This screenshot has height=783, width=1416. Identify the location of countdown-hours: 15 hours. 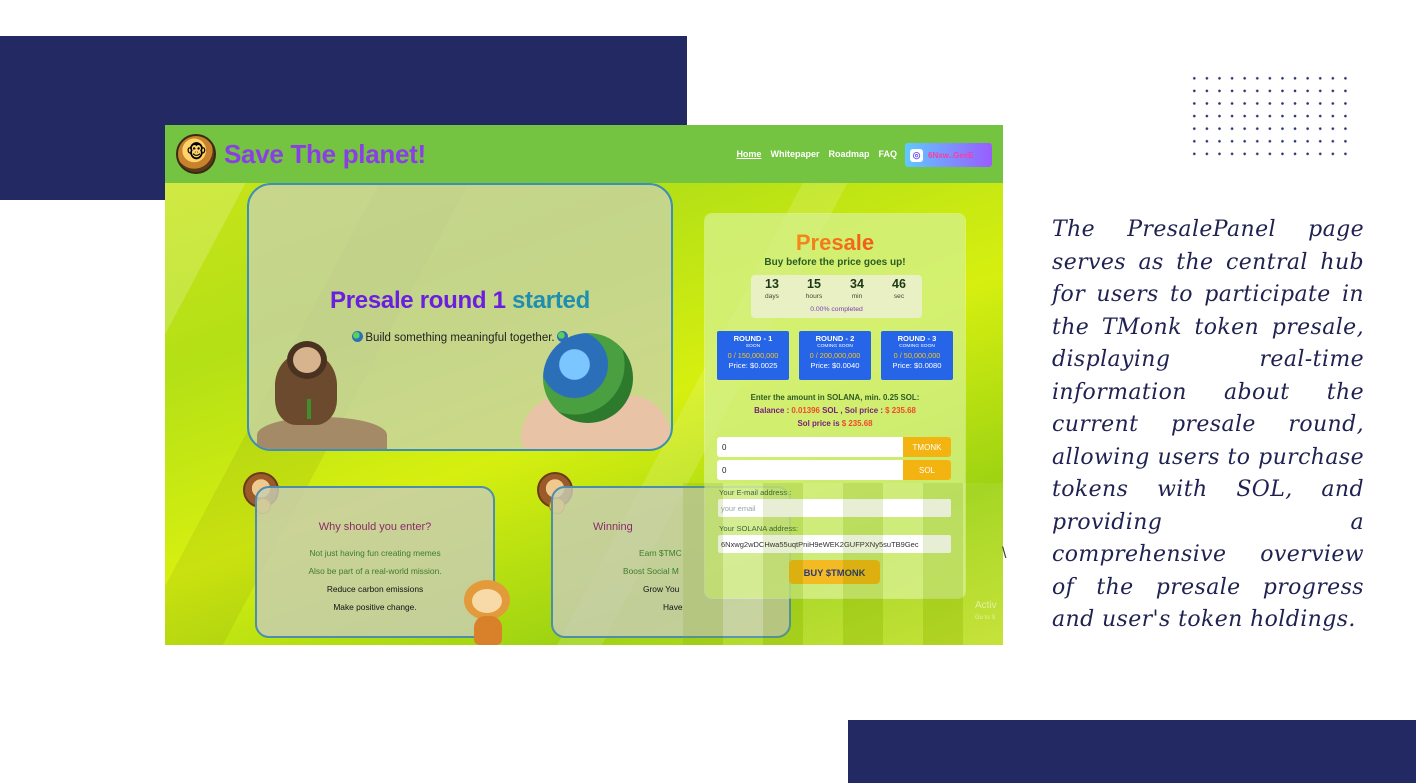
(814, 289).